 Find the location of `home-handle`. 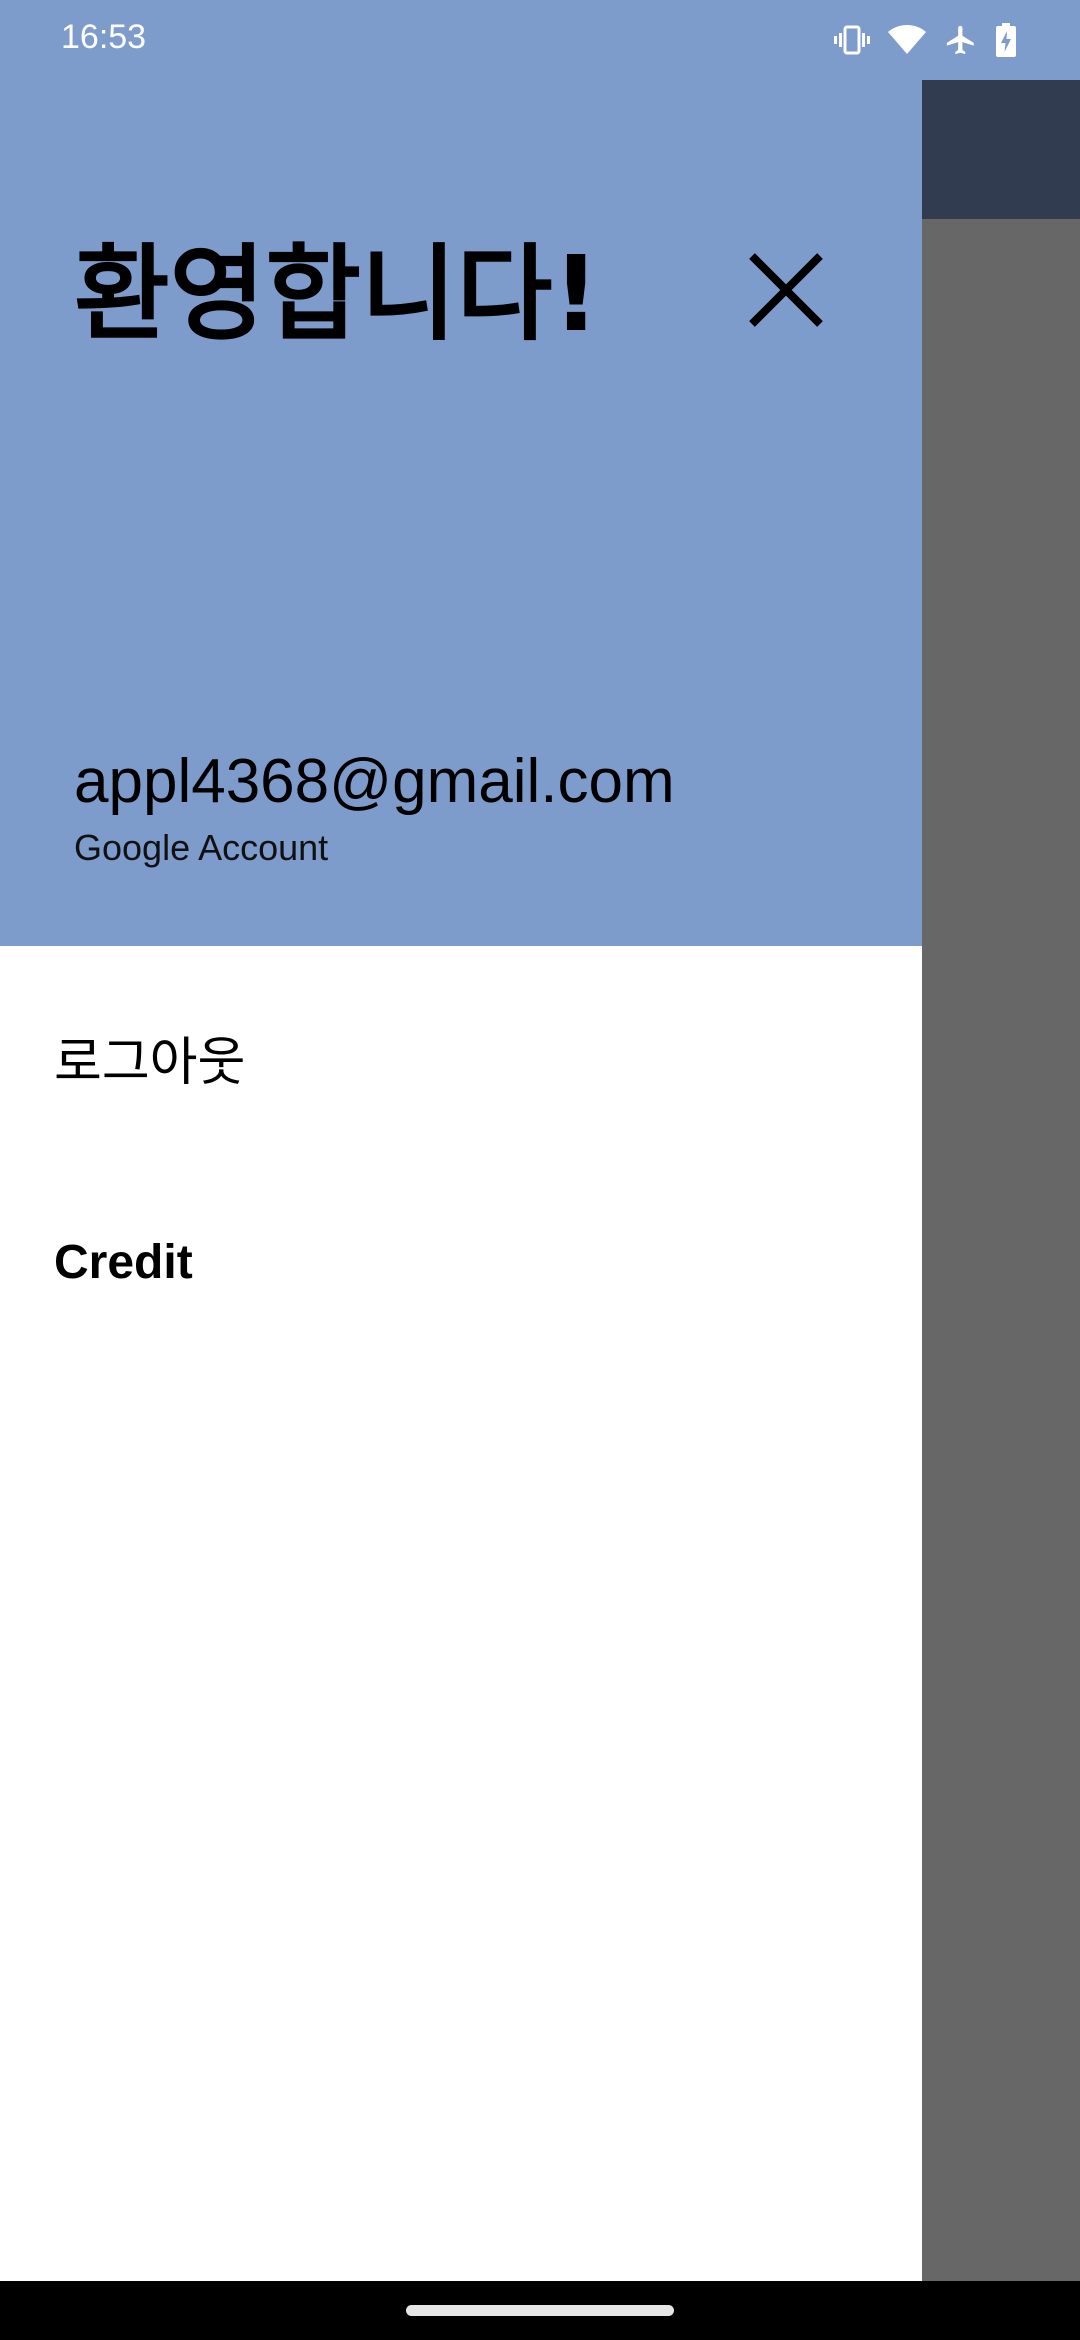

home-handle is located at coordinates (540, 2310).